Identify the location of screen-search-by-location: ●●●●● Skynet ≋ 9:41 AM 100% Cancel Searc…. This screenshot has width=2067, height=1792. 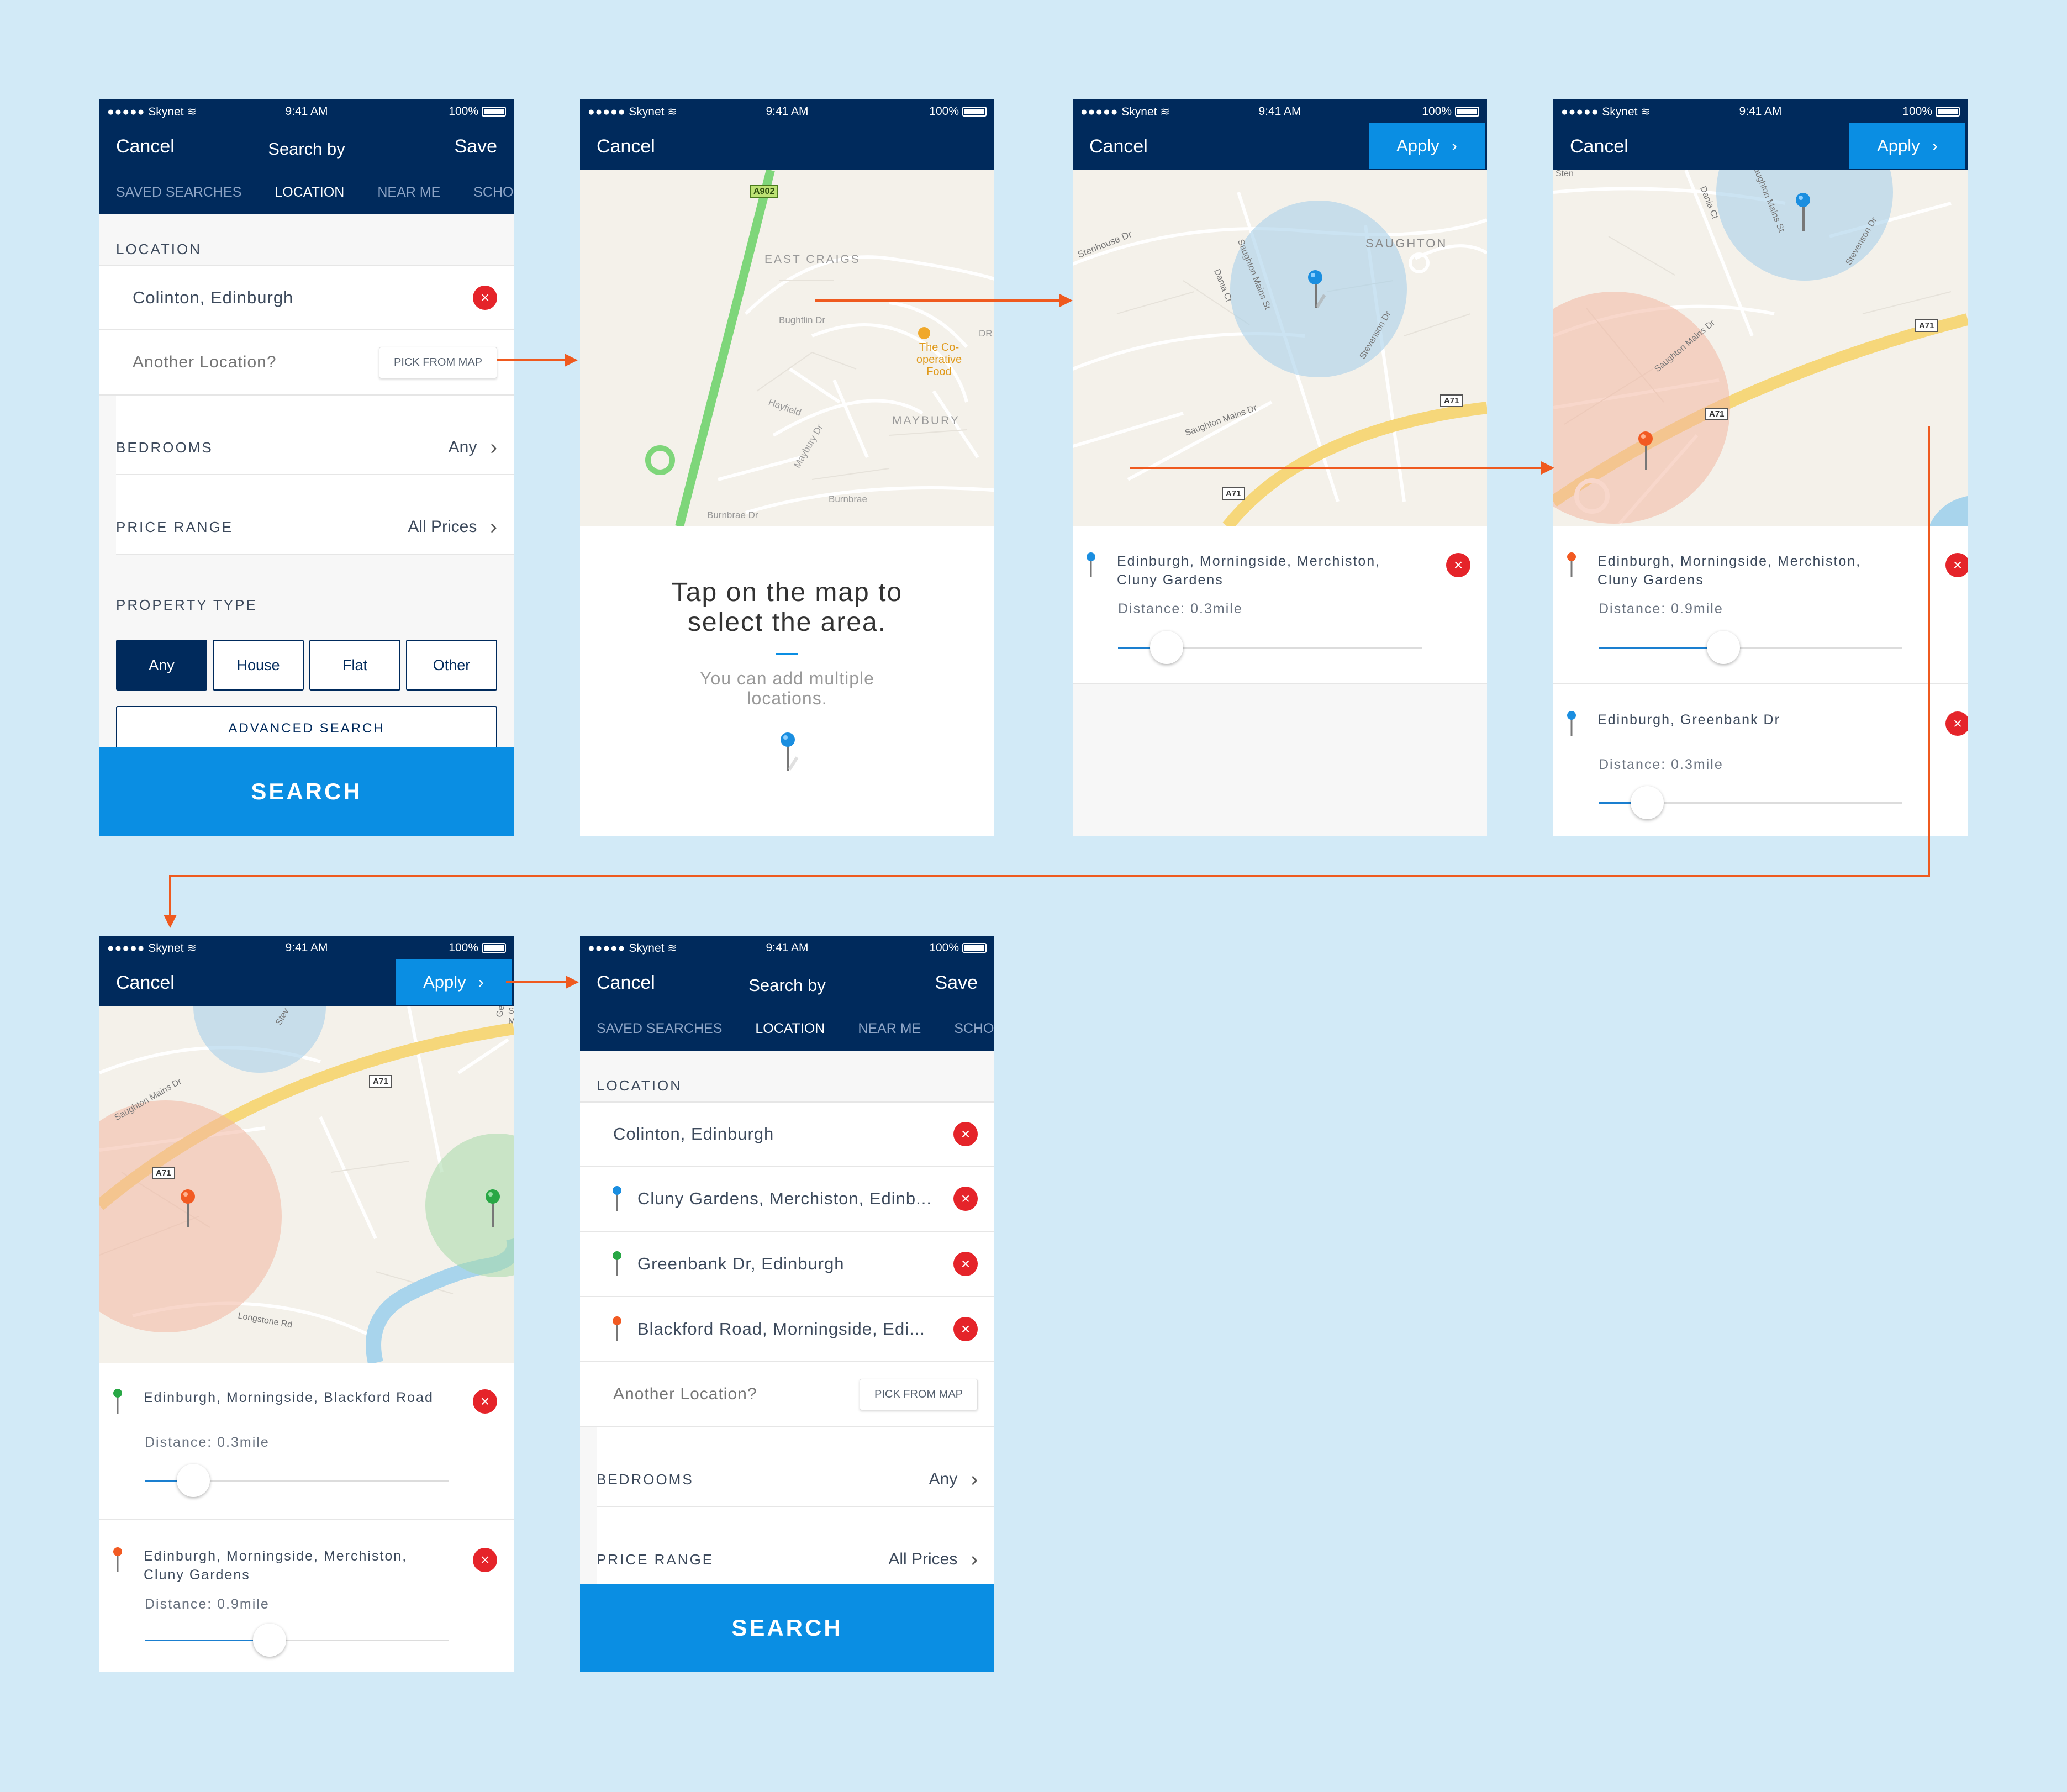
(307, 467).